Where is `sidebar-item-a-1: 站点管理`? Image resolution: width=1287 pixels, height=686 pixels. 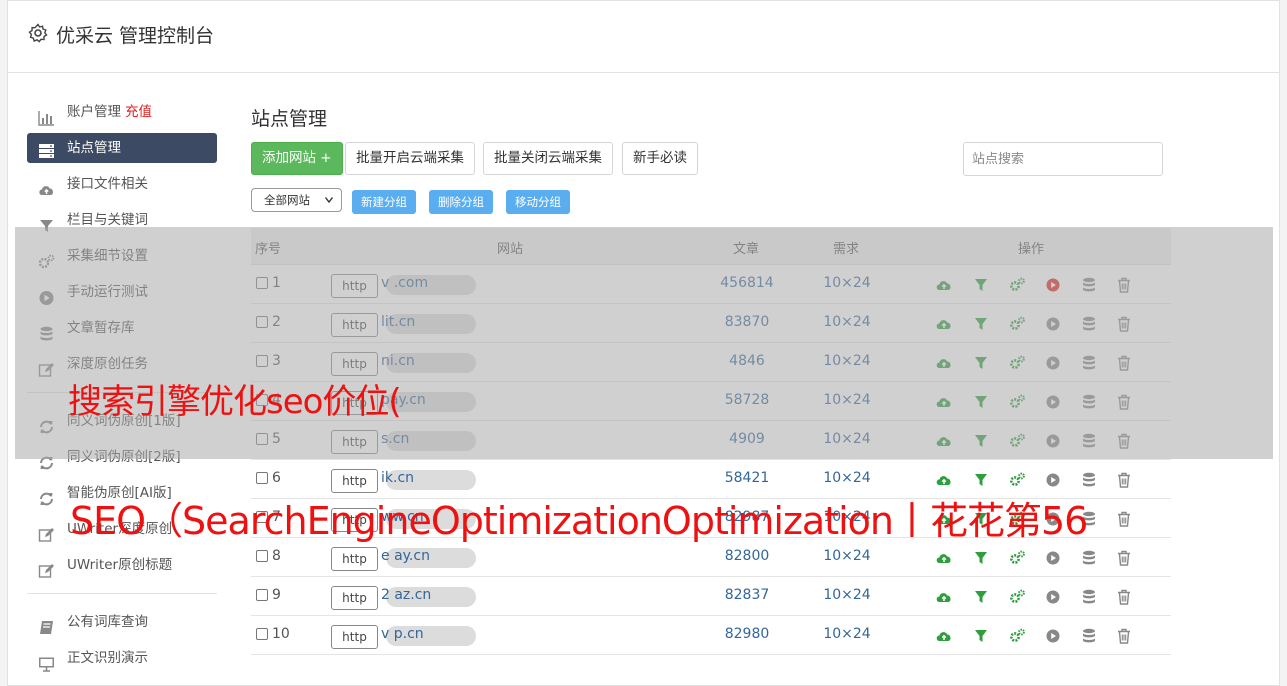
sidebar-item-a-1: 站点管理 is located at coordinates (122, 148).